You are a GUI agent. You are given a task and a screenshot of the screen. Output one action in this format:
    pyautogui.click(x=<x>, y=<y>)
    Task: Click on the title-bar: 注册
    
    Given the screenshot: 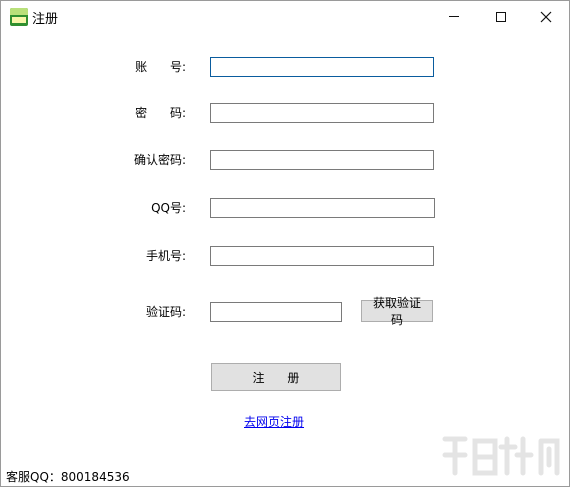 What is the action you would take?
    pyautogui.click(x=285, y=16)
    